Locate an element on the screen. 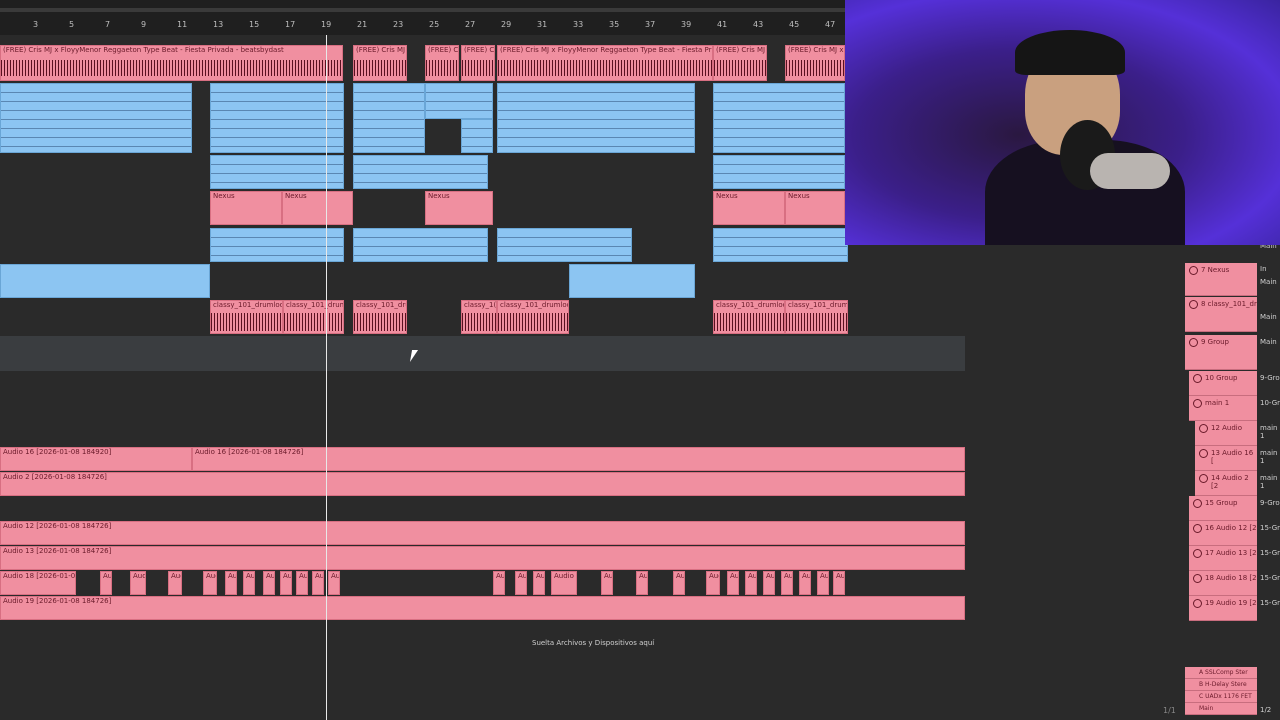  group-lane is located at coordinates (482, 353).